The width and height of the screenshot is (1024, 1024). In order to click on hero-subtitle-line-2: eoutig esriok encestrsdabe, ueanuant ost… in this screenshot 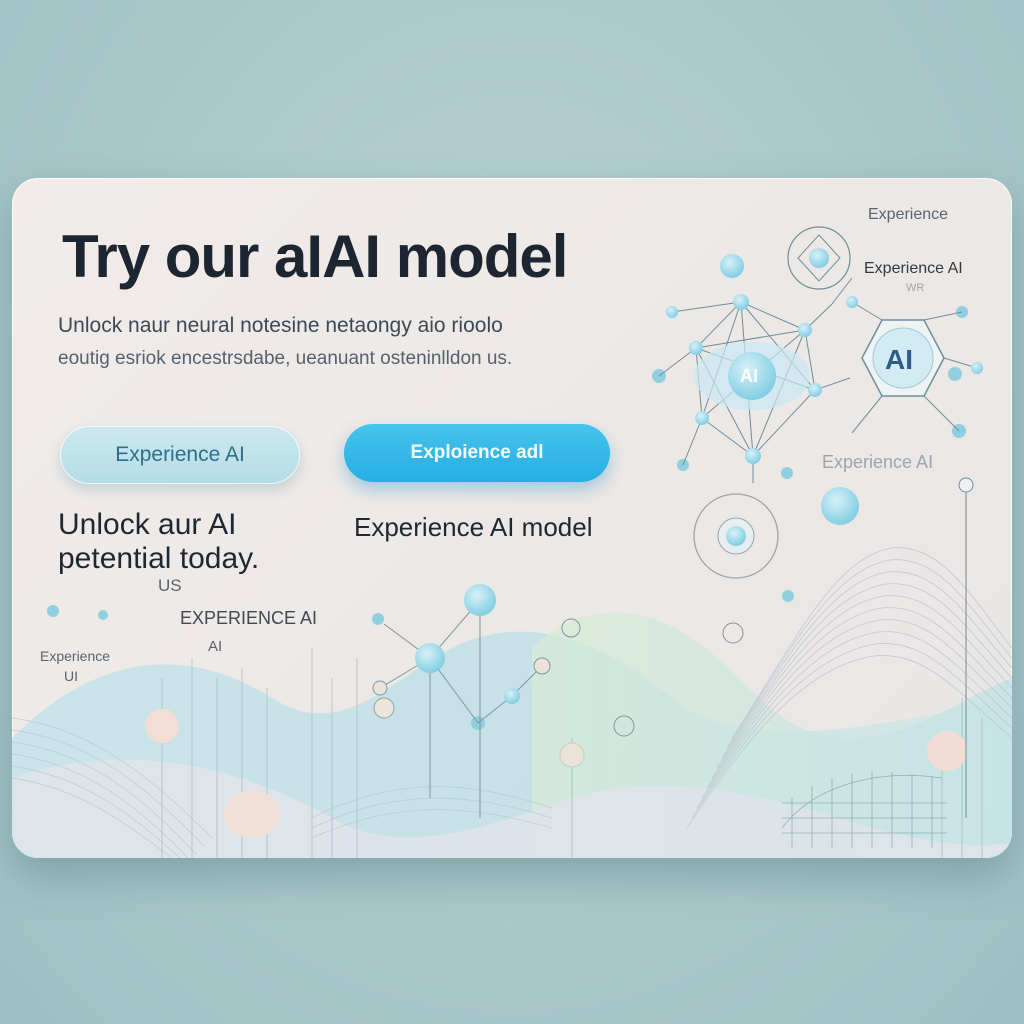, I will do `click(285, 358)`.